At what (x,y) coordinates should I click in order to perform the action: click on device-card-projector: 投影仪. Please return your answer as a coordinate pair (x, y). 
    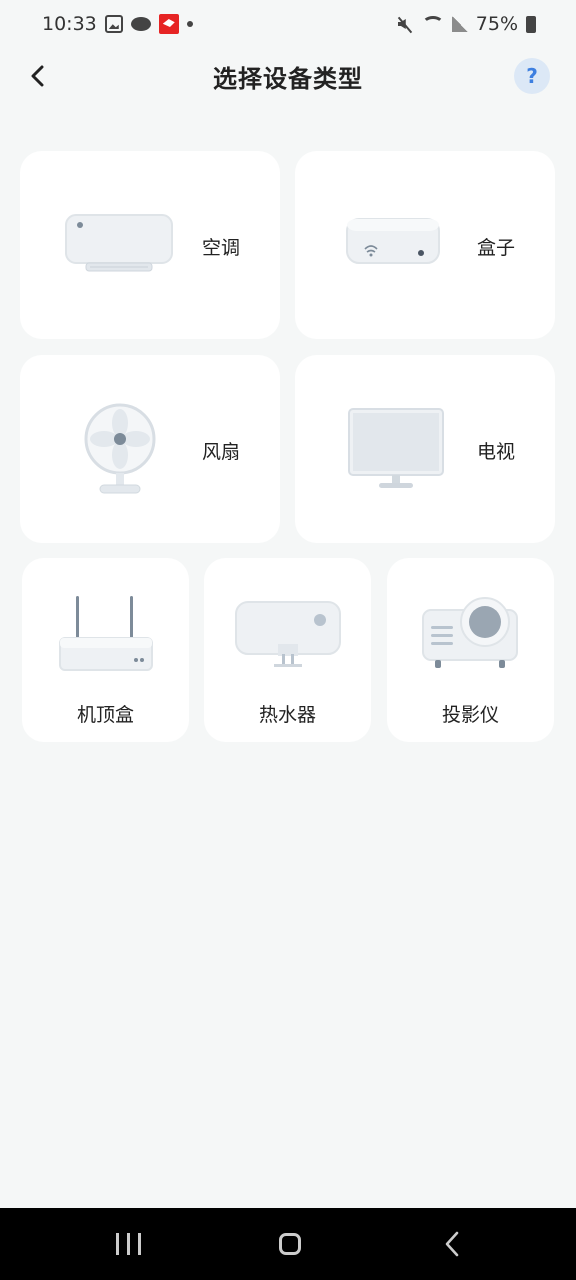
    Looking at the image, I should click on (470, 650).